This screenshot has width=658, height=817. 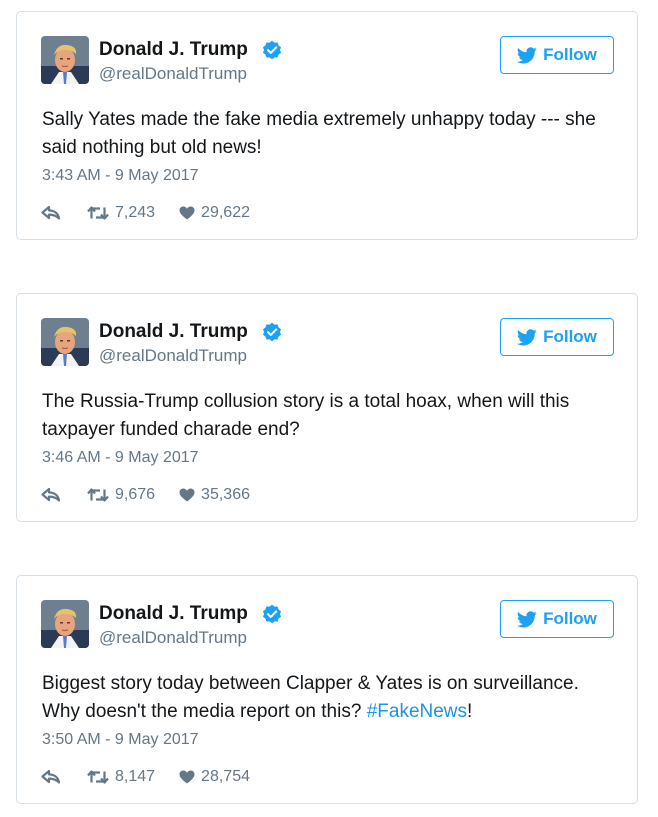 I want to click on like-count: 35,366, so click(x=225, y=494).